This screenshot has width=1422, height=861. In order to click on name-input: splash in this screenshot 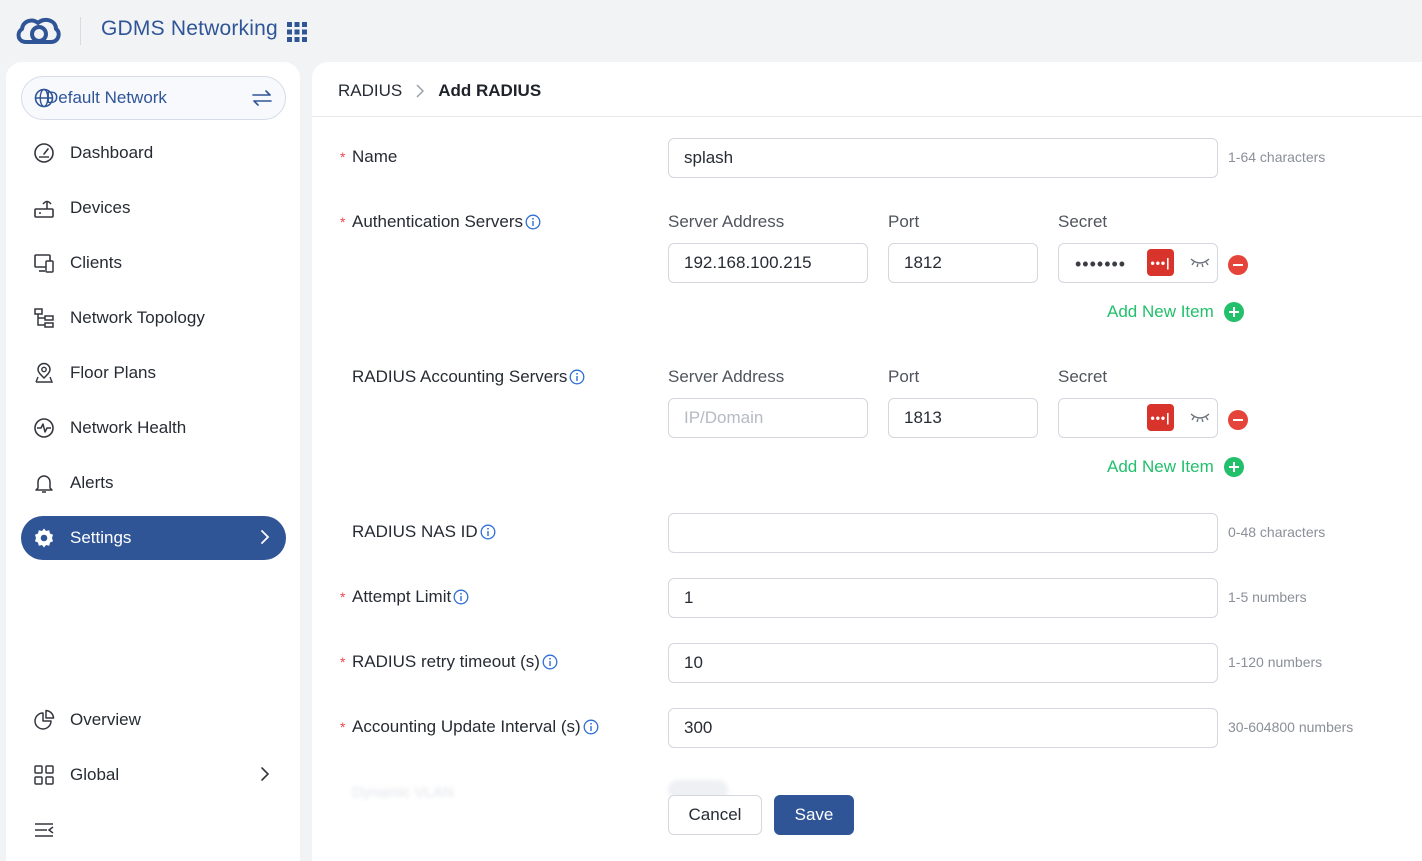, I will do `click(943, 158)`.